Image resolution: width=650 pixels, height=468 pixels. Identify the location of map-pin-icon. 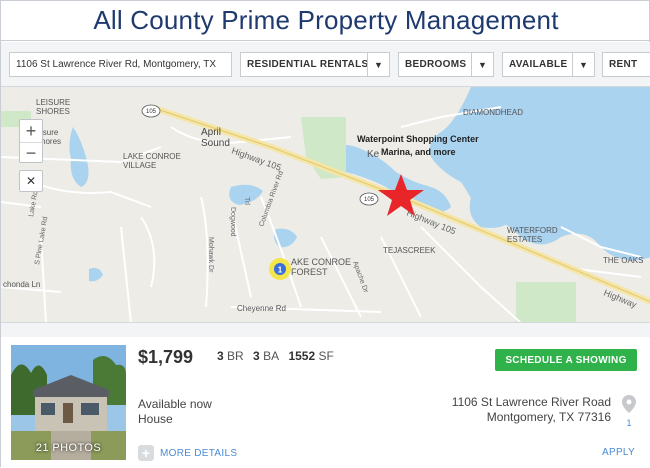
(629, 404).